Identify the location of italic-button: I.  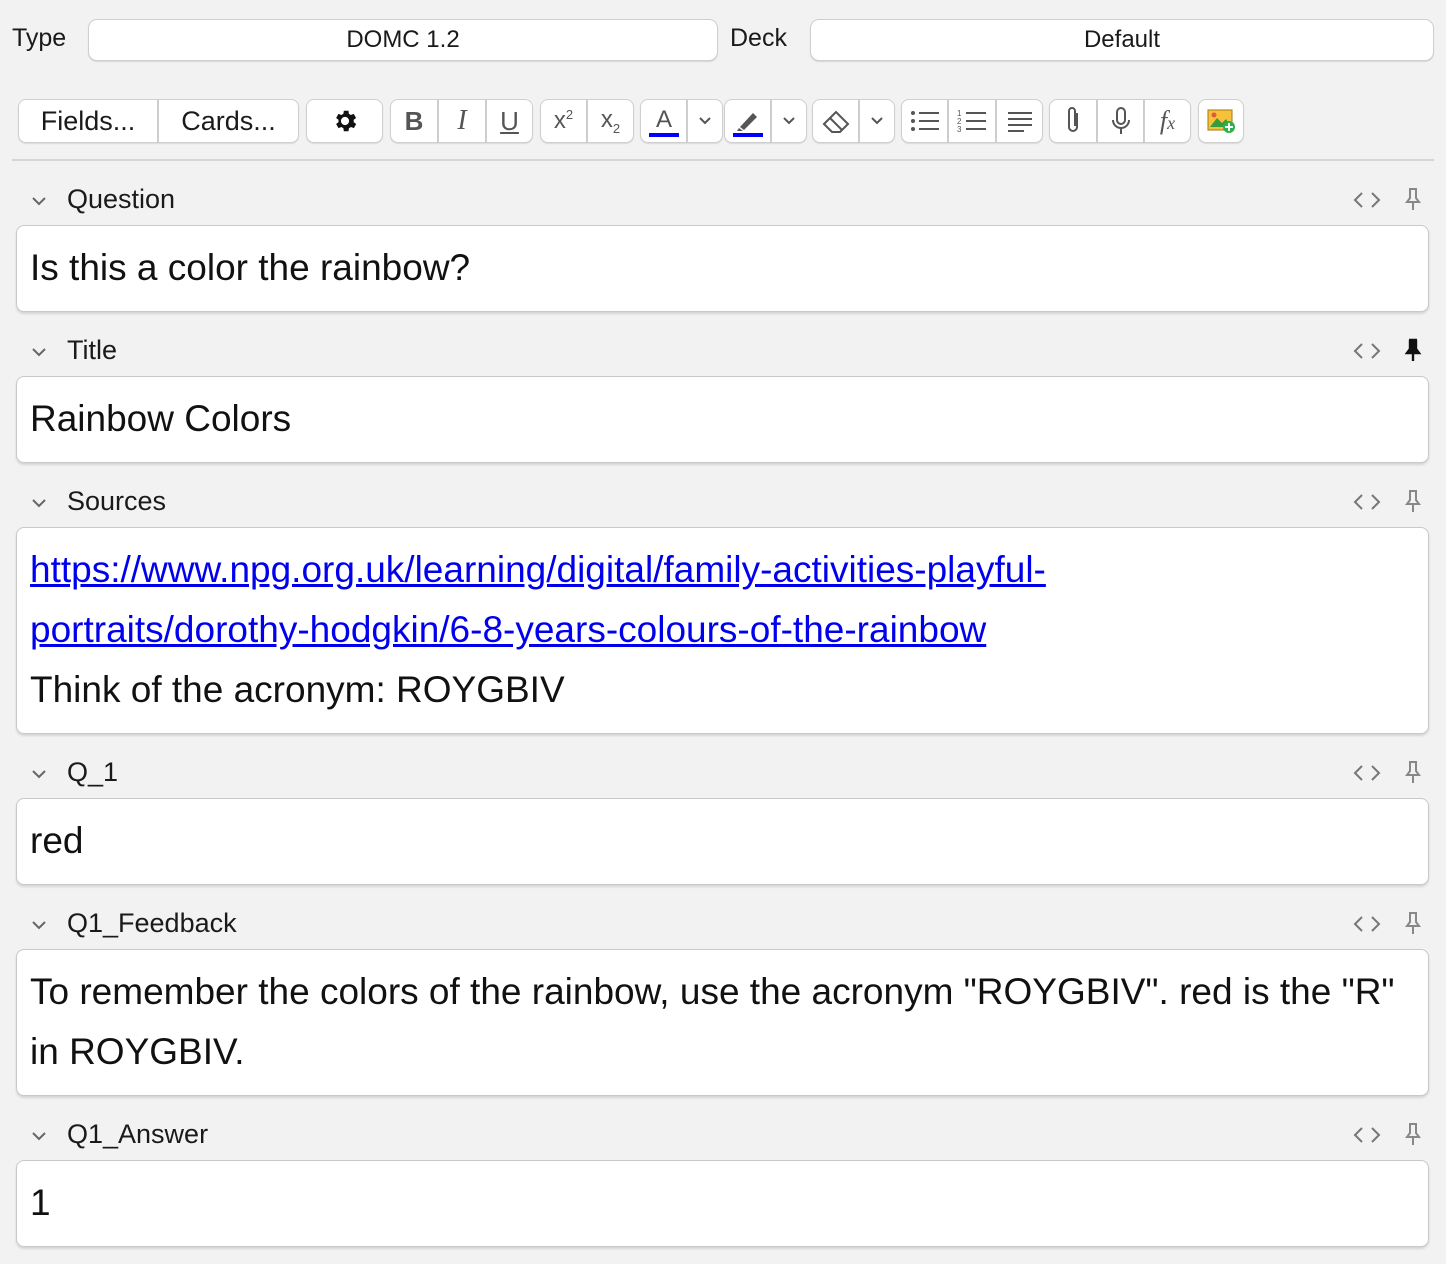
(462, 121).